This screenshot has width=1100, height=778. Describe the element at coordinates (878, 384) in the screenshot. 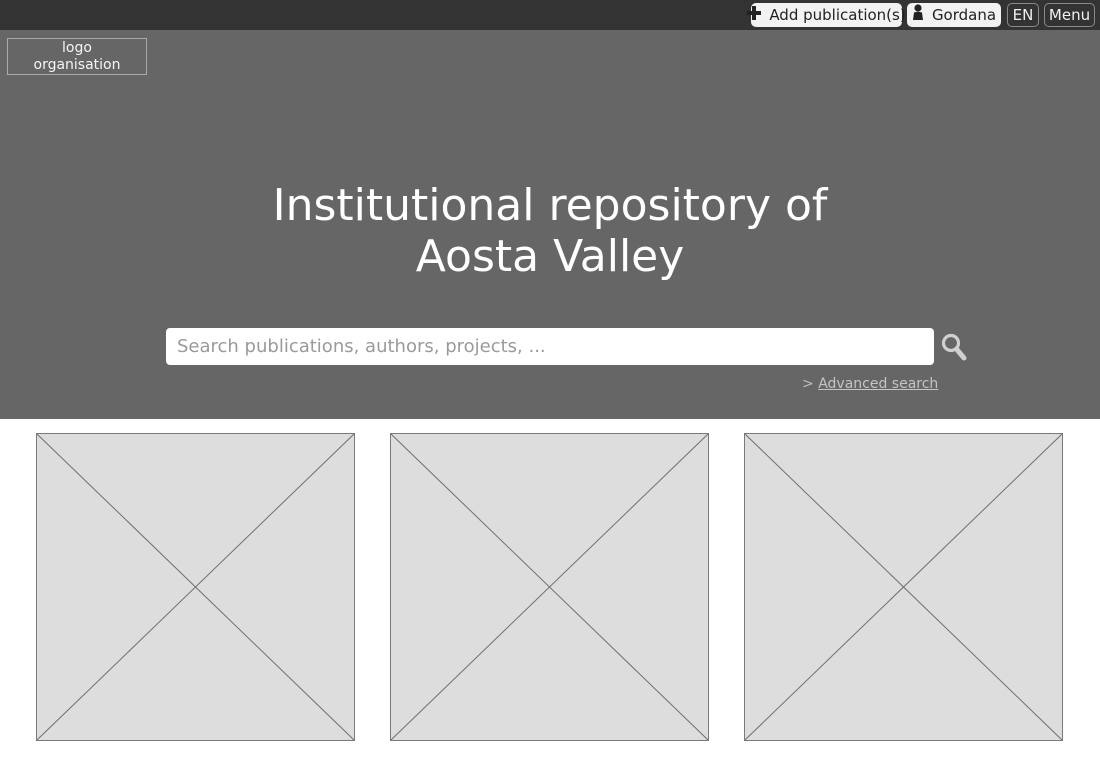

I see `advanced-search-link: Advanced search` at that location.